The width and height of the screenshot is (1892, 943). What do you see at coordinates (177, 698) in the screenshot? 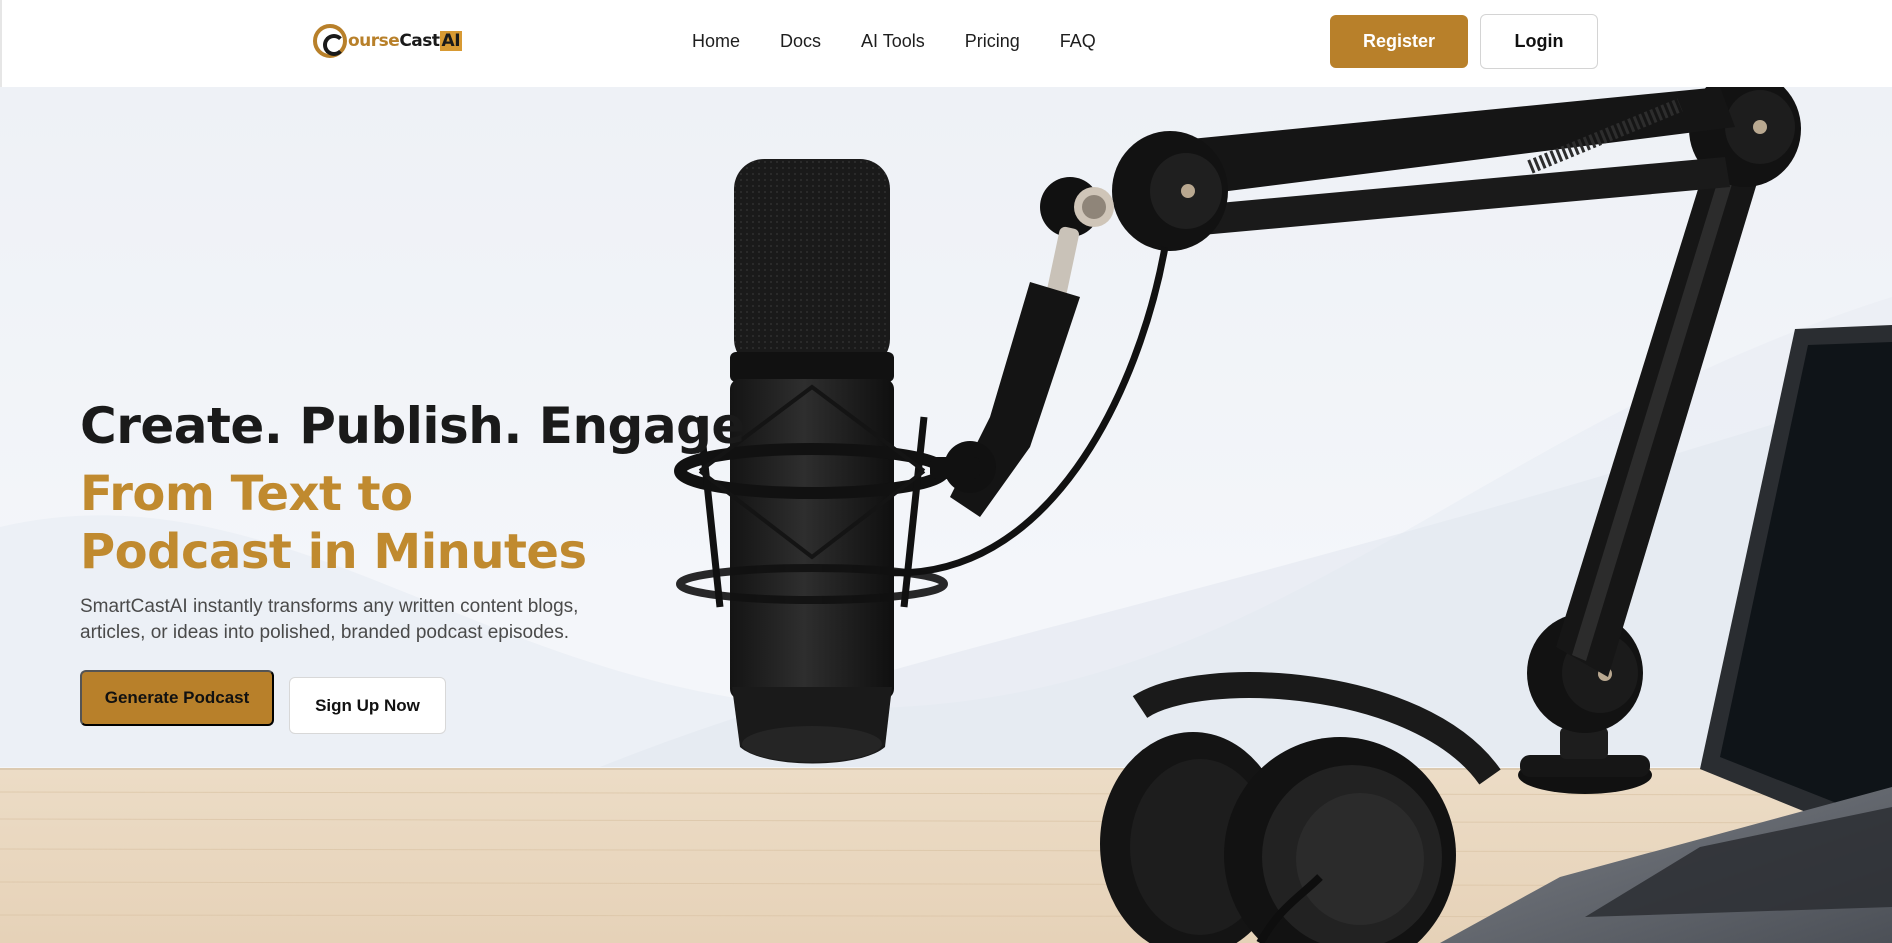
I see `generate-podcast-button: Generate Podcast` at bounding box center [177, 698].